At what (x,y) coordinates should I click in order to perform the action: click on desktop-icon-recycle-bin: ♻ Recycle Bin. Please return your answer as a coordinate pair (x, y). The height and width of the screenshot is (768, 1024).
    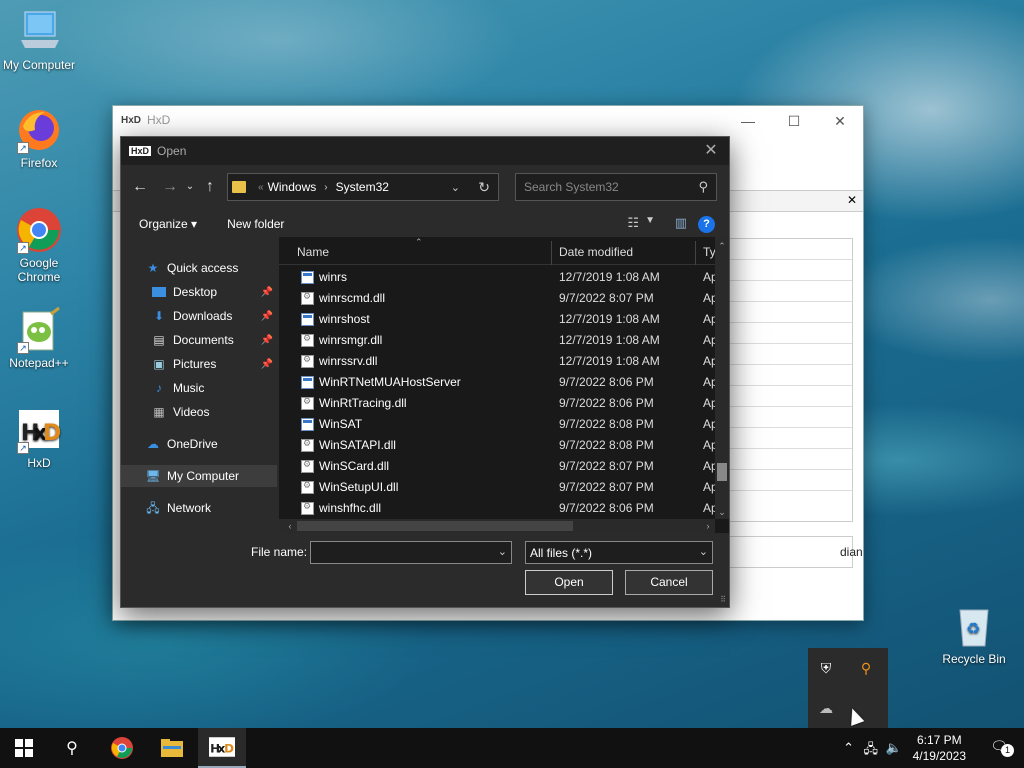
    Looking at the image, I should click on (974, 634).